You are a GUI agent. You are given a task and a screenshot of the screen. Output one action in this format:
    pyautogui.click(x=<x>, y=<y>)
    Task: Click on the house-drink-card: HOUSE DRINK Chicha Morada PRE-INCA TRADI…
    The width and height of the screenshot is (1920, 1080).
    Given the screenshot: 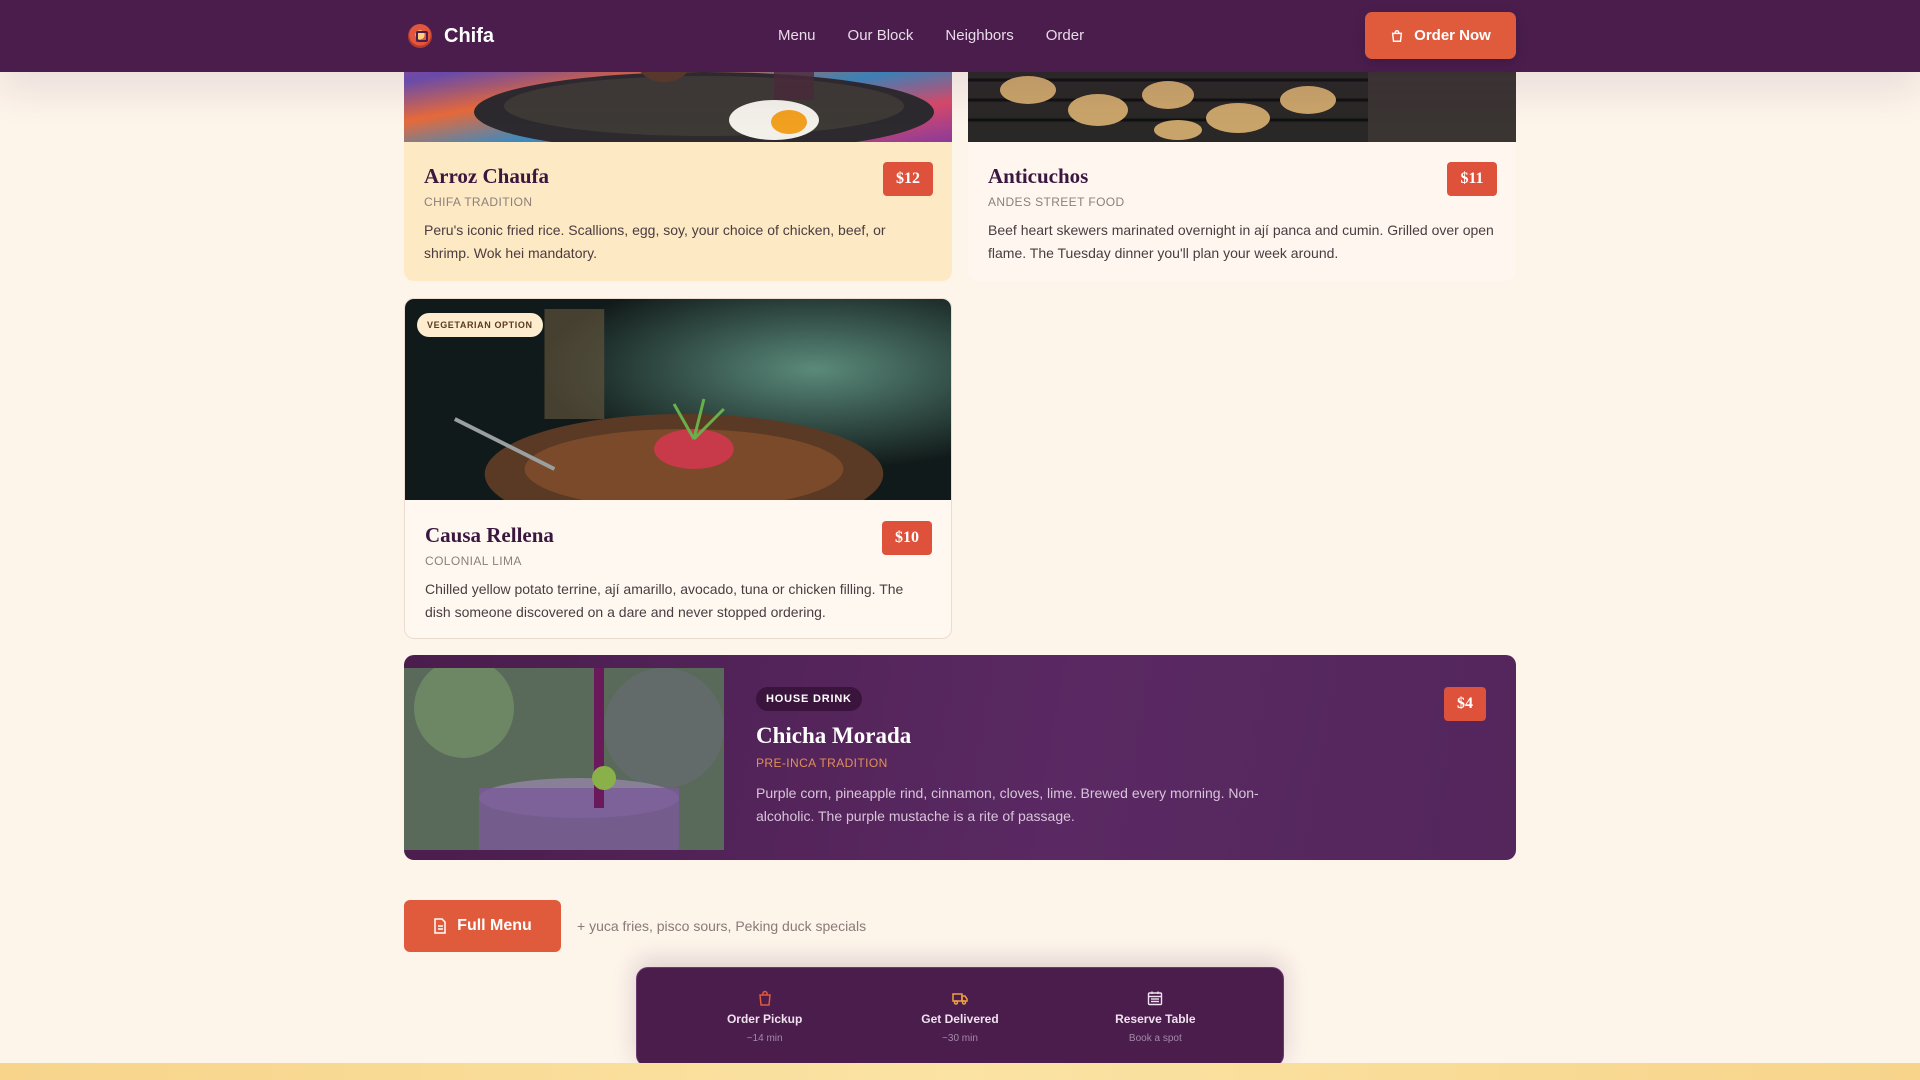 What is the action you would take?
    pyautogui.click(x=960, y=757)
    